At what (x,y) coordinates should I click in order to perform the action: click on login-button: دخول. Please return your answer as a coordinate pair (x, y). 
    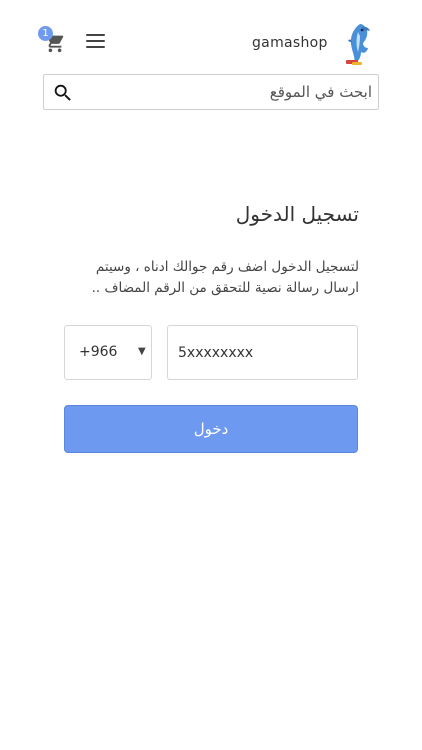
    Looking at the image, I should click on (211, 429).